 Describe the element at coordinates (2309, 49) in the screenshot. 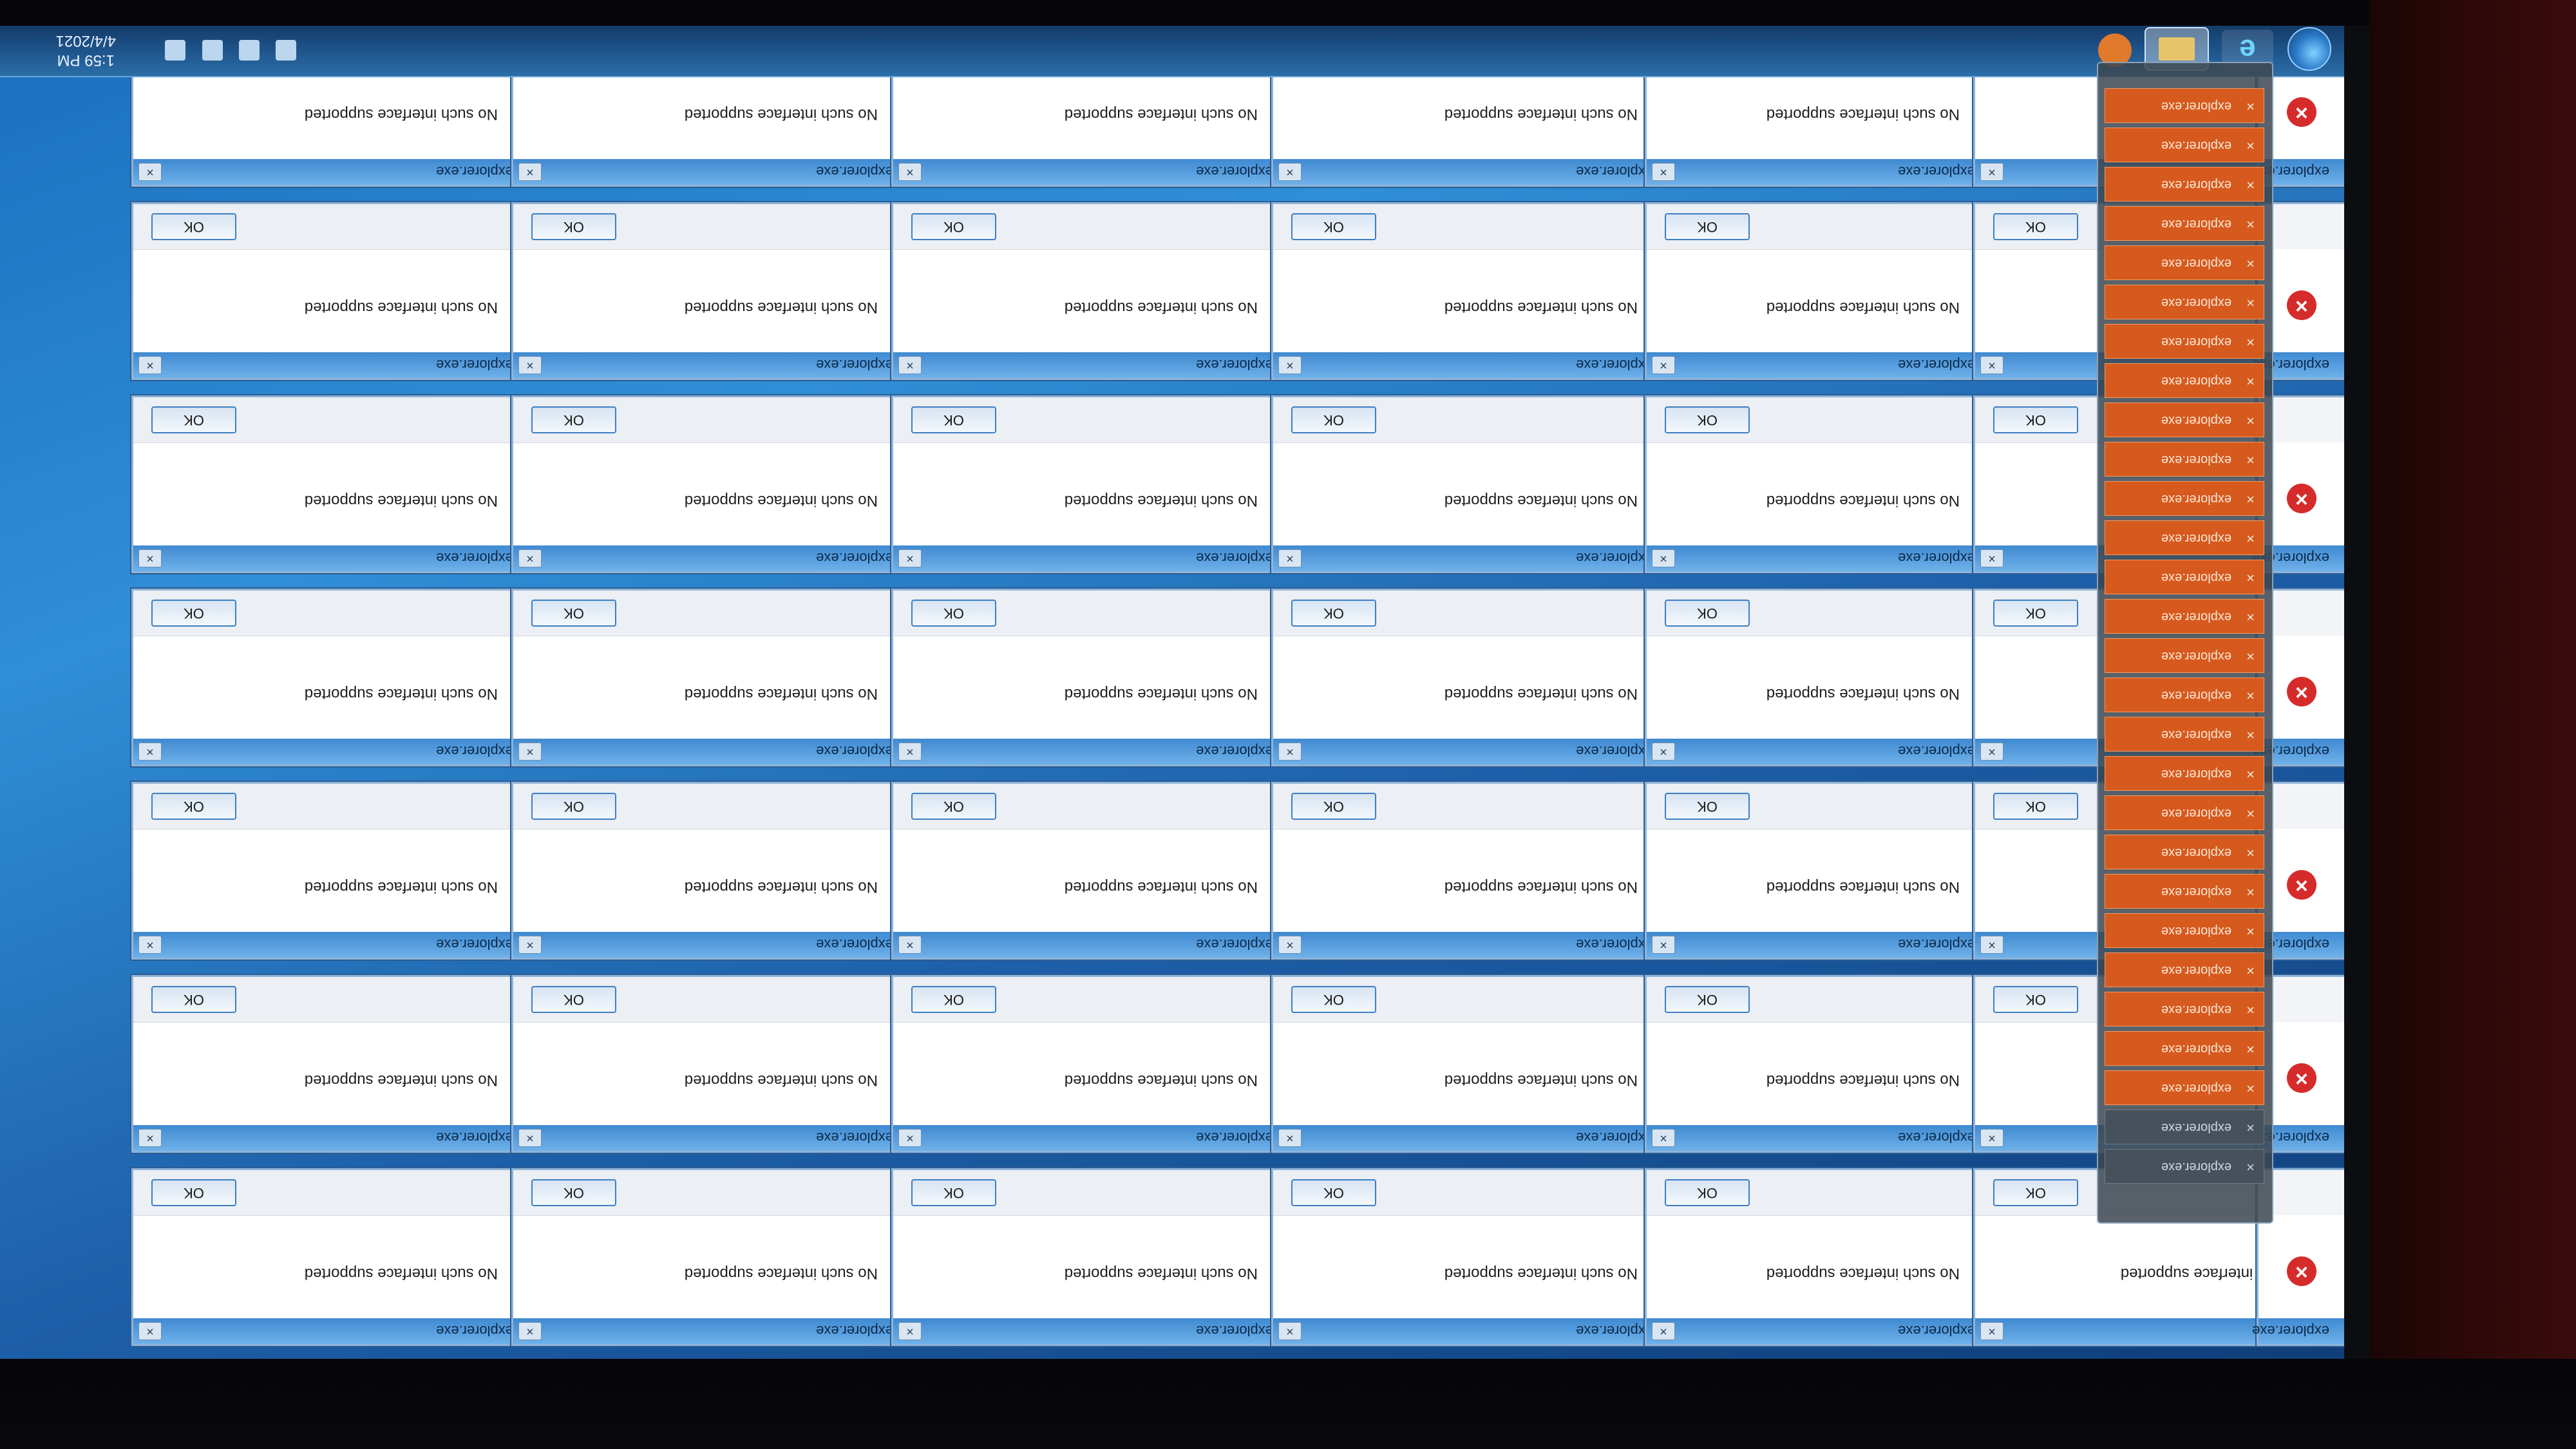

I see `start-orb-icon` at that location.